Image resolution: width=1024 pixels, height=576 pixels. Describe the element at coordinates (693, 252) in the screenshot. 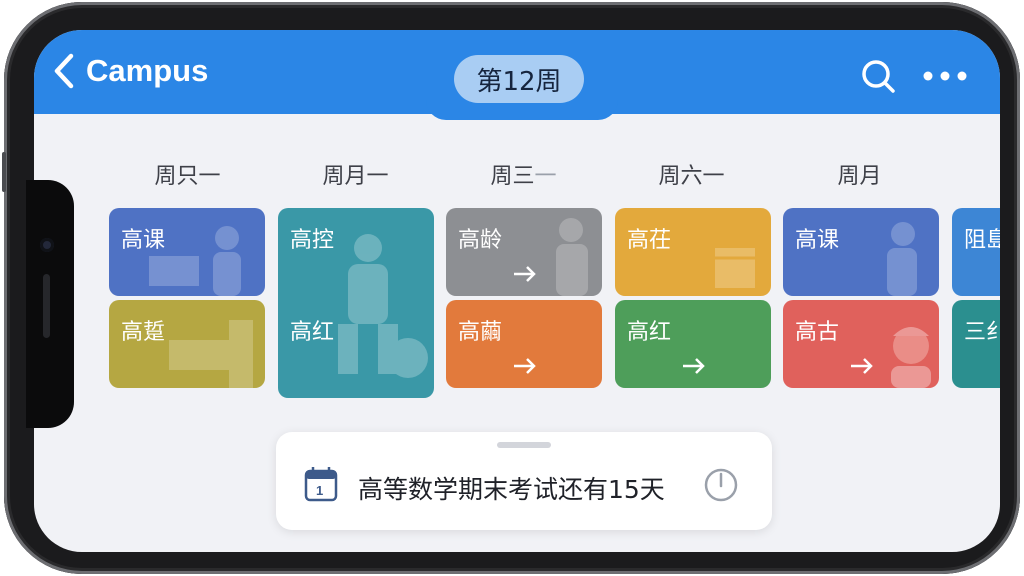

I see `course-tile: 高茌` at that location.